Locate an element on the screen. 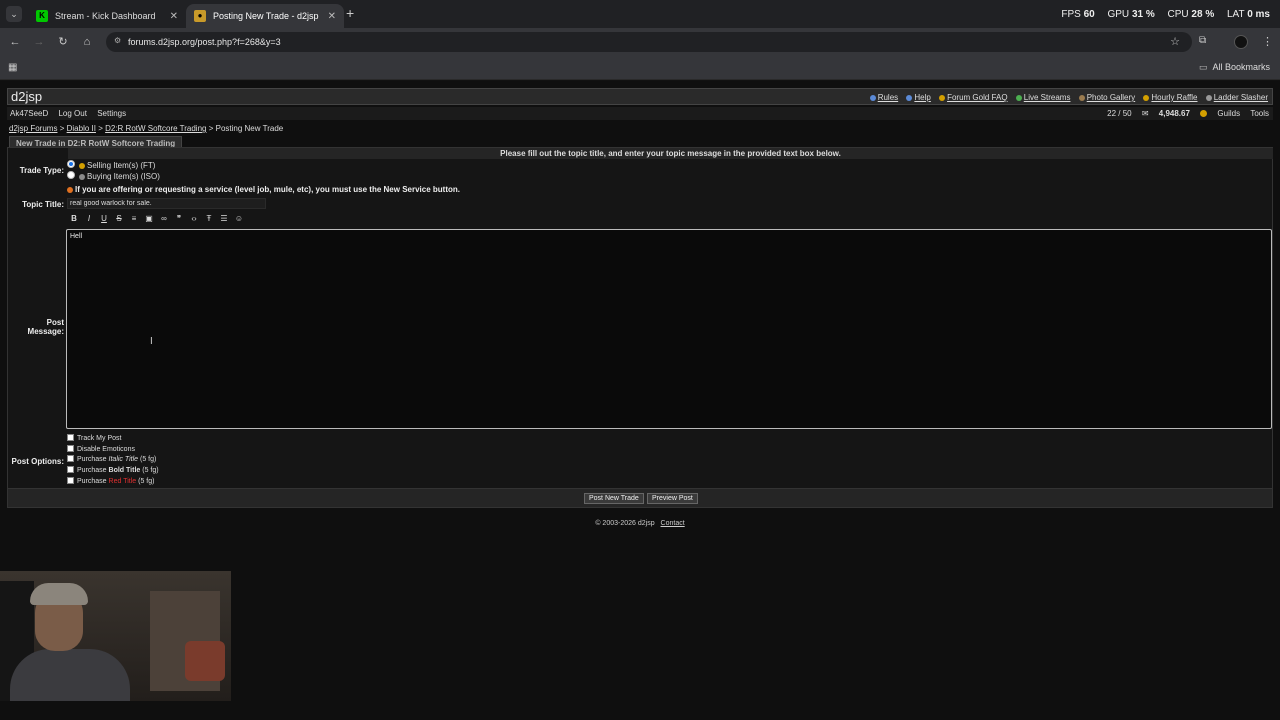 The width and height of the screenshot is (1280, 720). tab-kick-dashboard: K Stream - Kick Dashboard ✕ is located at coordinates (107, 16).